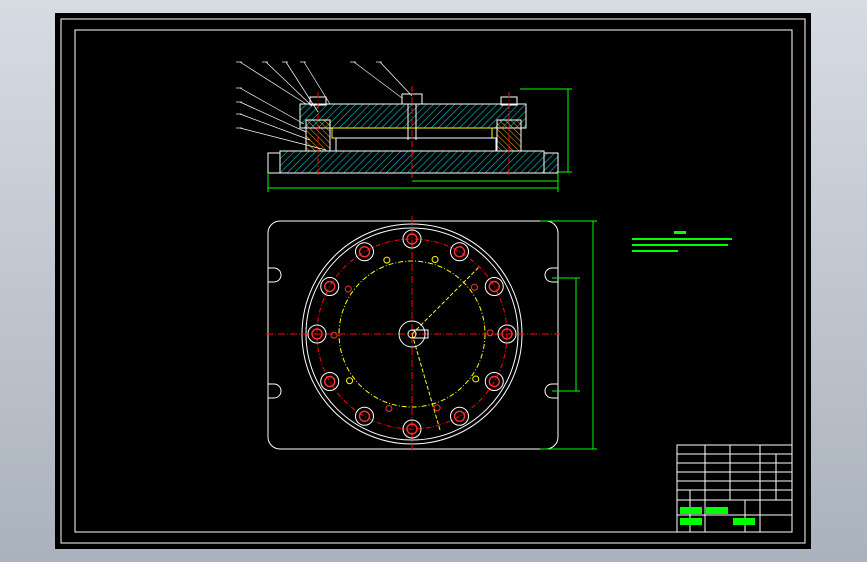 The width and height of the screenshot is (867, 562). I want to click on clamp-plate, so click(413, 116).